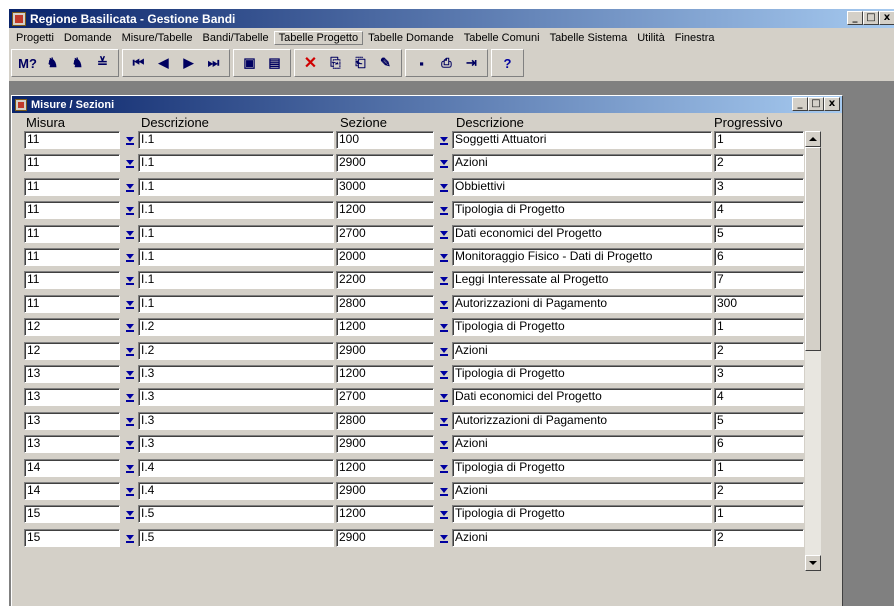 This screenshot has width=894, height=606. I want to click on progressivo-field: 5, so click(759, 420).